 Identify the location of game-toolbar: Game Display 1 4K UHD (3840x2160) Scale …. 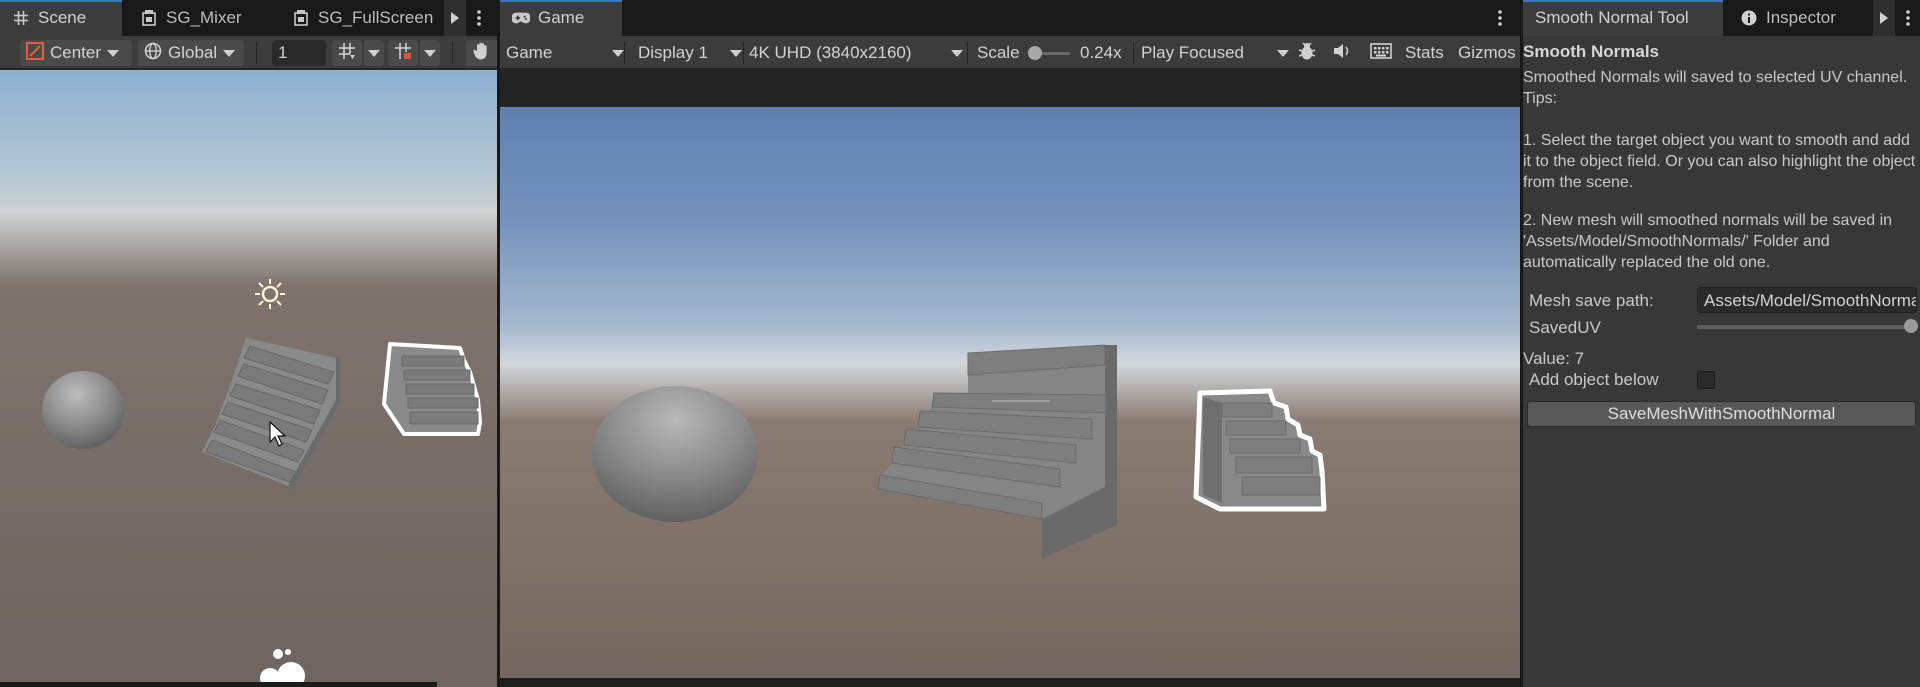
(1010, 52).